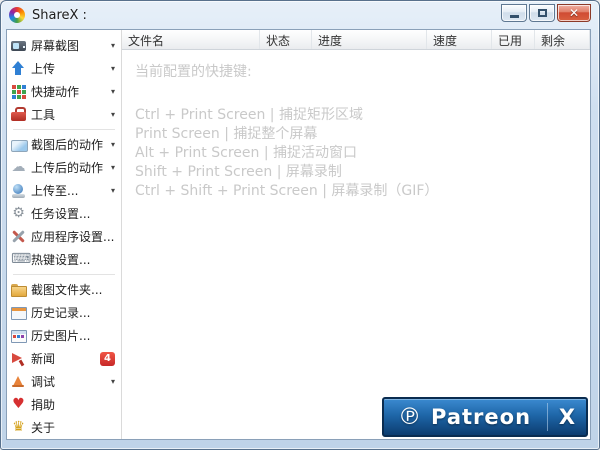 This screenshot has height=450, width=600. Describe the element at coordinates (59, 15) in the screenshot. I see `window-title: ShareX :` at that location.